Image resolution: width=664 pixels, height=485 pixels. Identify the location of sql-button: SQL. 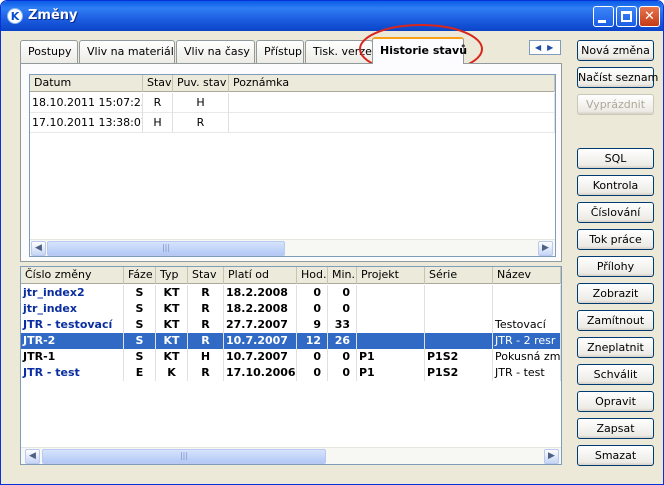
(615, 158).